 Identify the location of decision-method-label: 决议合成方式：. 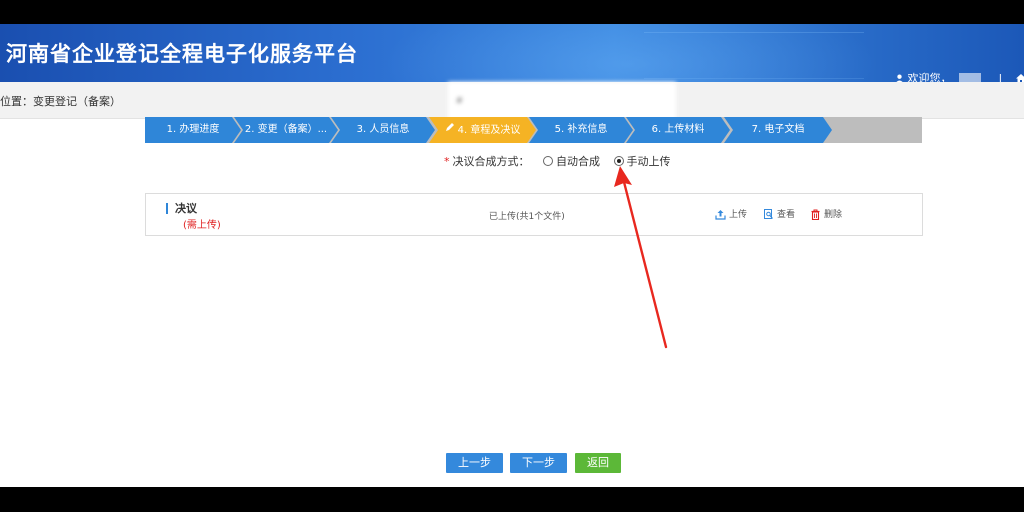
(491, 161).